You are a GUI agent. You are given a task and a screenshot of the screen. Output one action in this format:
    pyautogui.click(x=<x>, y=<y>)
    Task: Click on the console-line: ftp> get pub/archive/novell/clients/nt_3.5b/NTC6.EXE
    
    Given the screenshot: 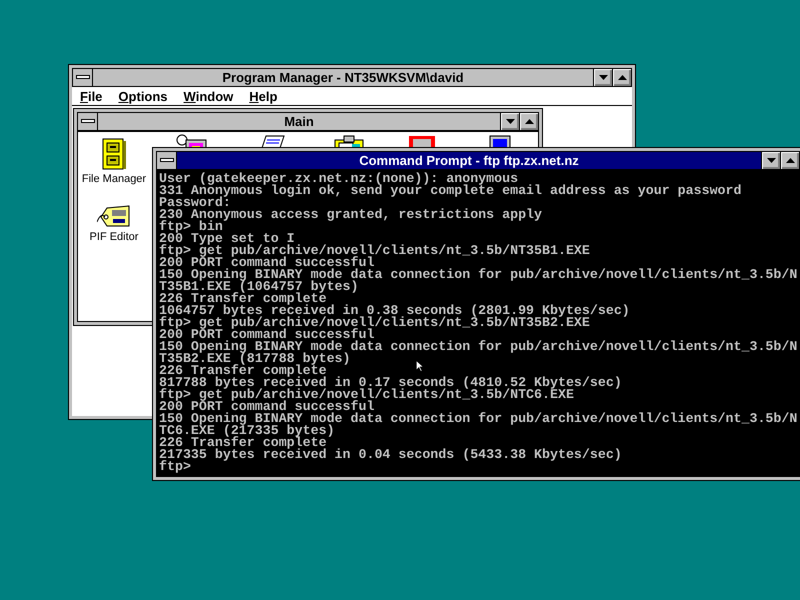 What is the action you would take?
    pyautogui.click(x=366, y=395)
    